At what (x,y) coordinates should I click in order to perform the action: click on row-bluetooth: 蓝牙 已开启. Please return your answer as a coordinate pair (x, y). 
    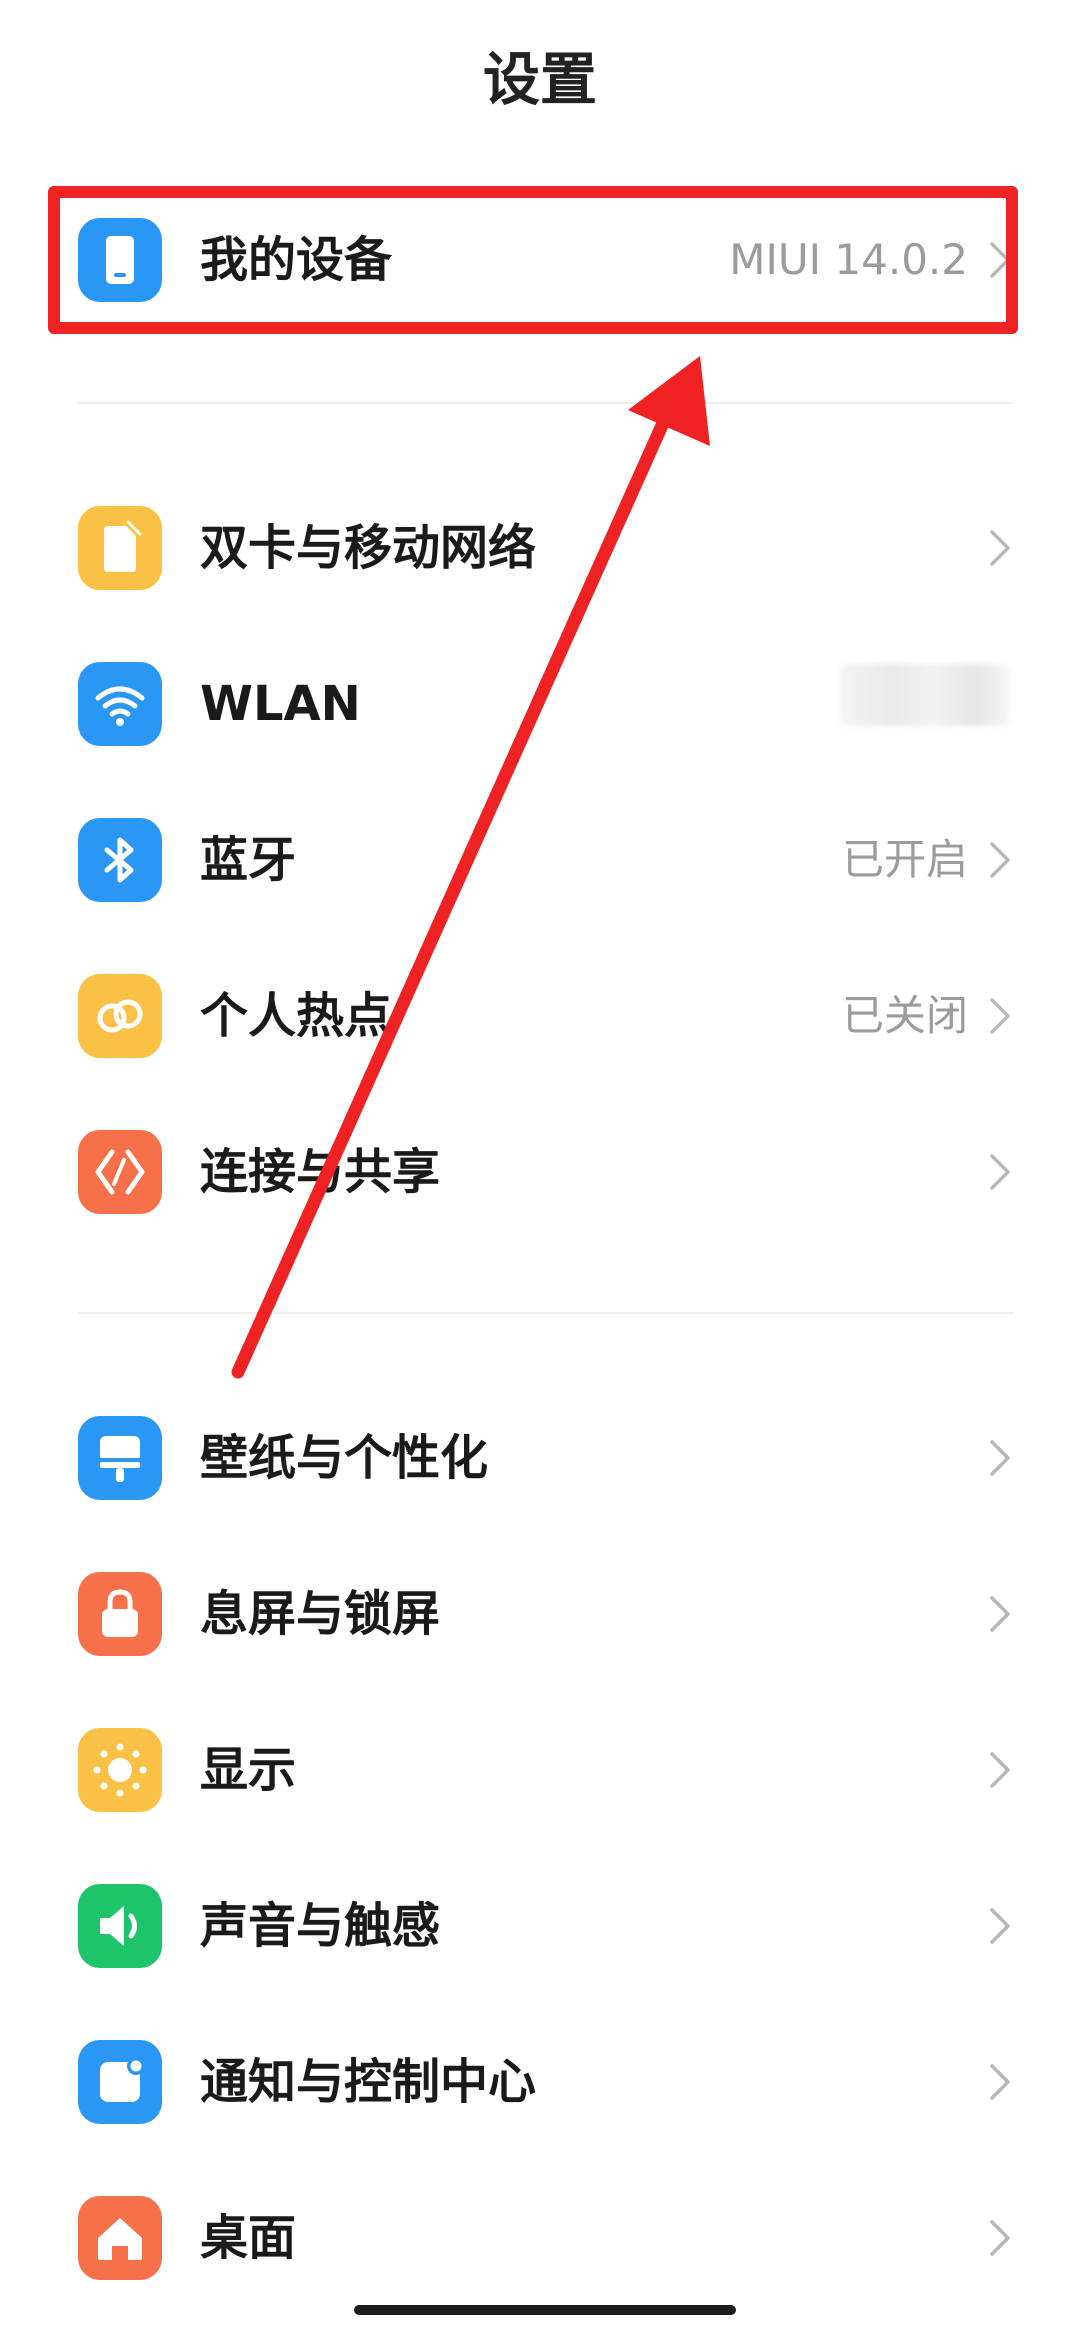
    Looking at the image, I should click on (540, 860).